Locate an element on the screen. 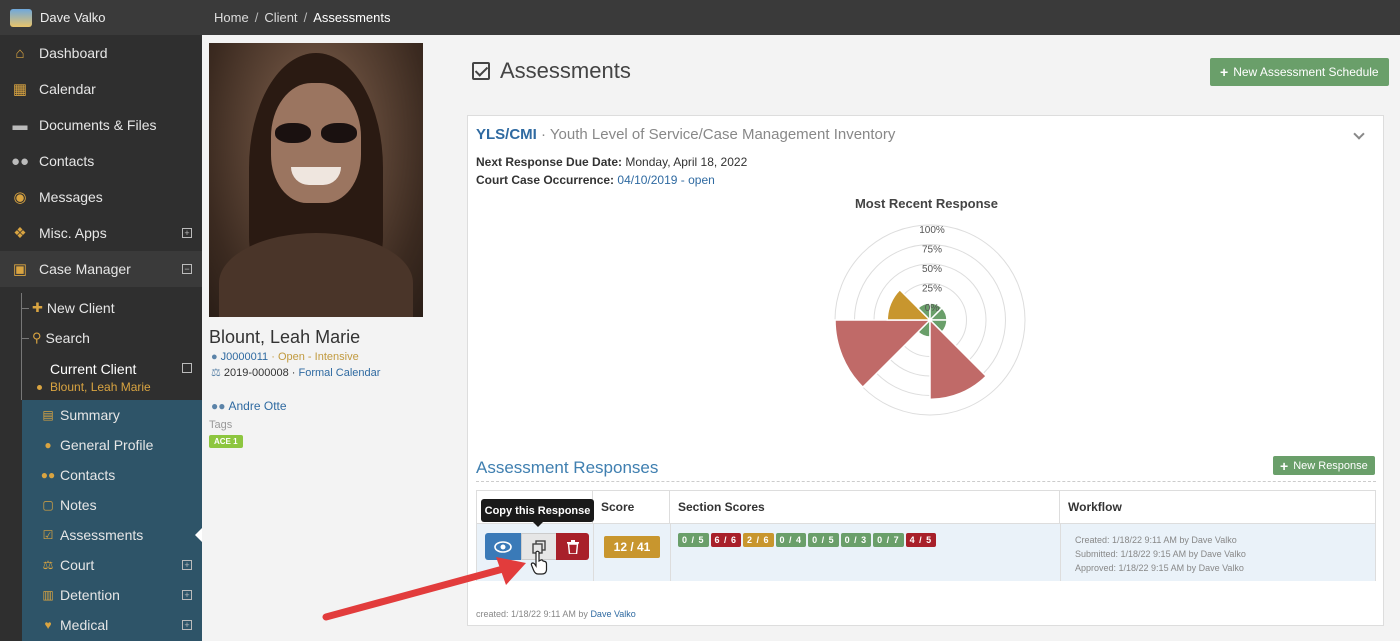 The width and height of the screenshot is (1400, 641). workflow-approved: Approved: 1/18/22 9:15 AM by Dave Valko is located at coordinates (1159, 568).